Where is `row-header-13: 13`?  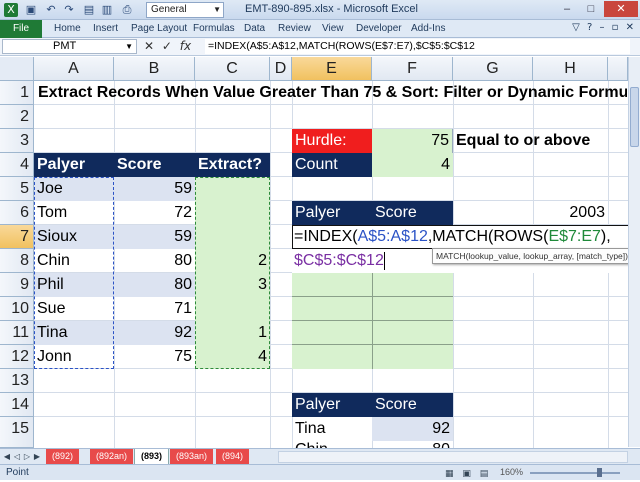
row-header-13: 13 is located at coordinates (17, 381).